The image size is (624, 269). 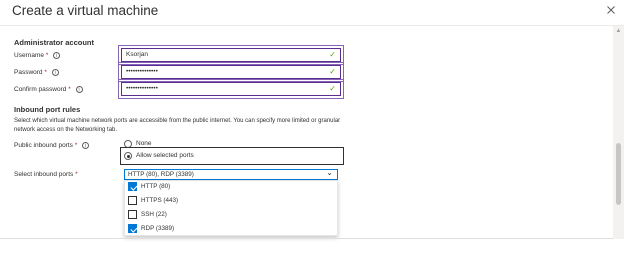 I want to click on radio-allow-selected-label: Allow selected ports, so click(x=165, y=155).